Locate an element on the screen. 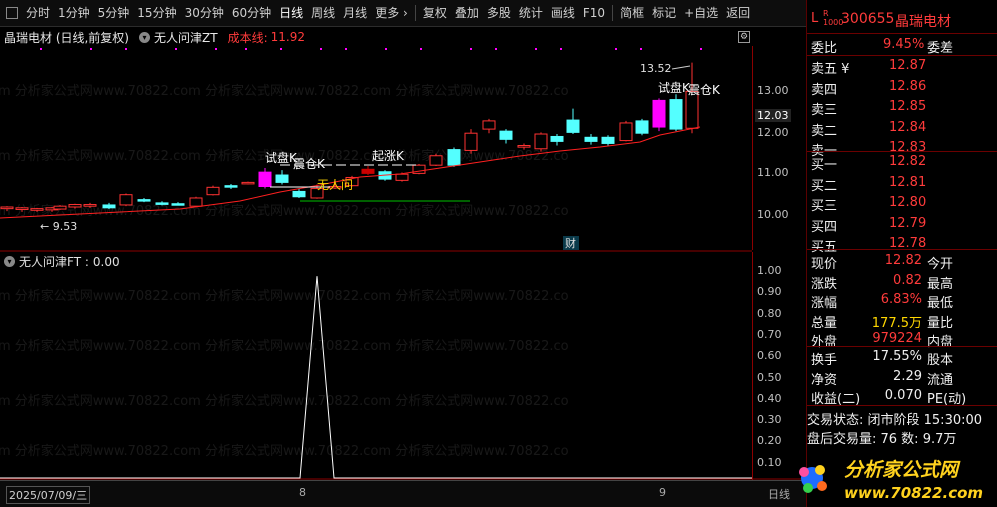  stat2-label: 换手 is located at coordinates (824, 360).